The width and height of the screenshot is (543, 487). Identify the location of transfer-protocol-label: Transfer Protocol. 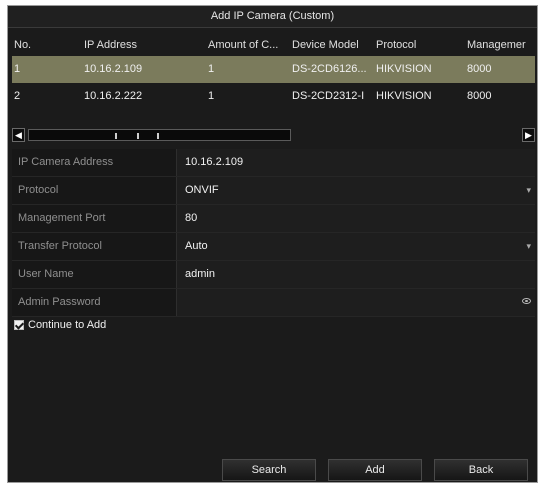
(94, 246).